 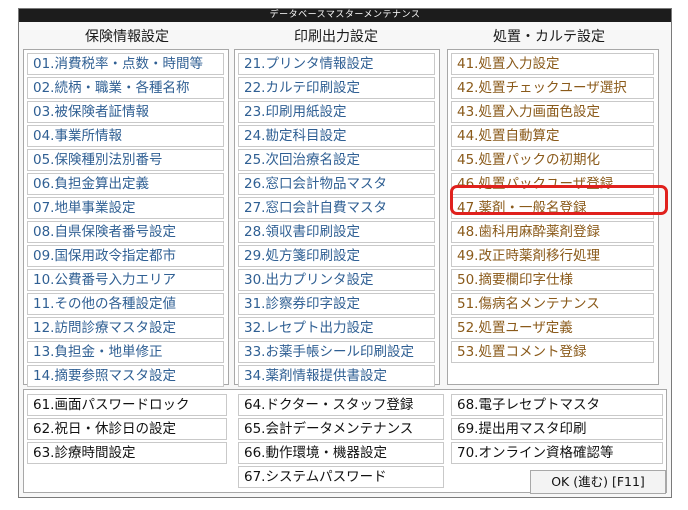 What do you see at coordinates (552, 160) in the screenshot?
I see `menu-item-45: 45.処置パックの初期化` at bounding box center [552, 160].